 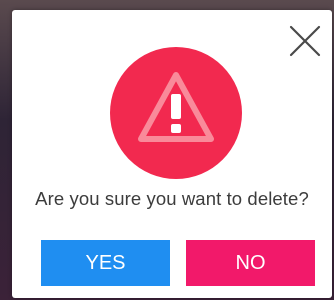 I want to click on close-button, so click(x=305, y=41).